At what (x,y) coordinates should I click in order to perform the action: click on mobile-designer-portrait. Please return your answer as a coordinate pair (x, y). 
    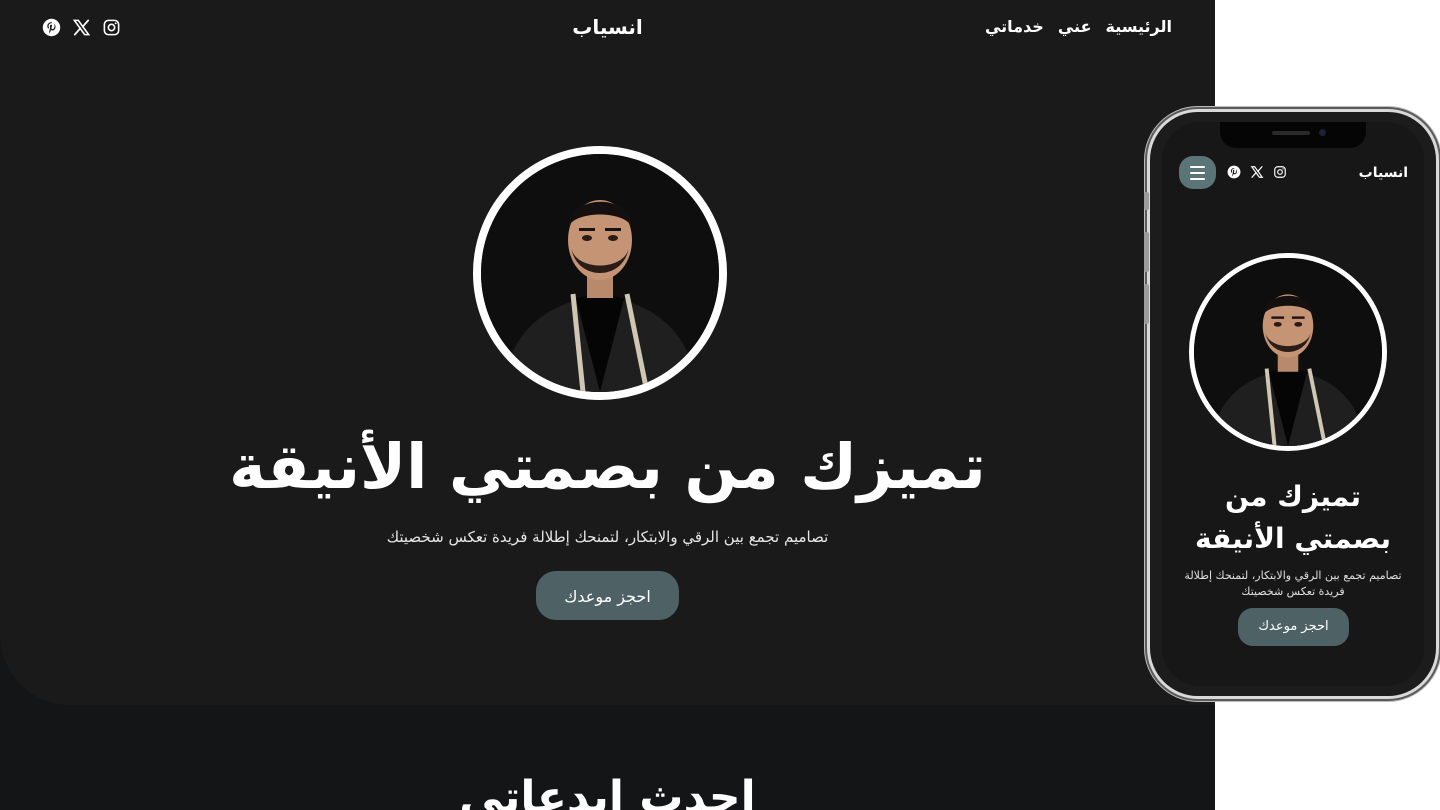
    Looking at the image, I should click on (1288, 352).